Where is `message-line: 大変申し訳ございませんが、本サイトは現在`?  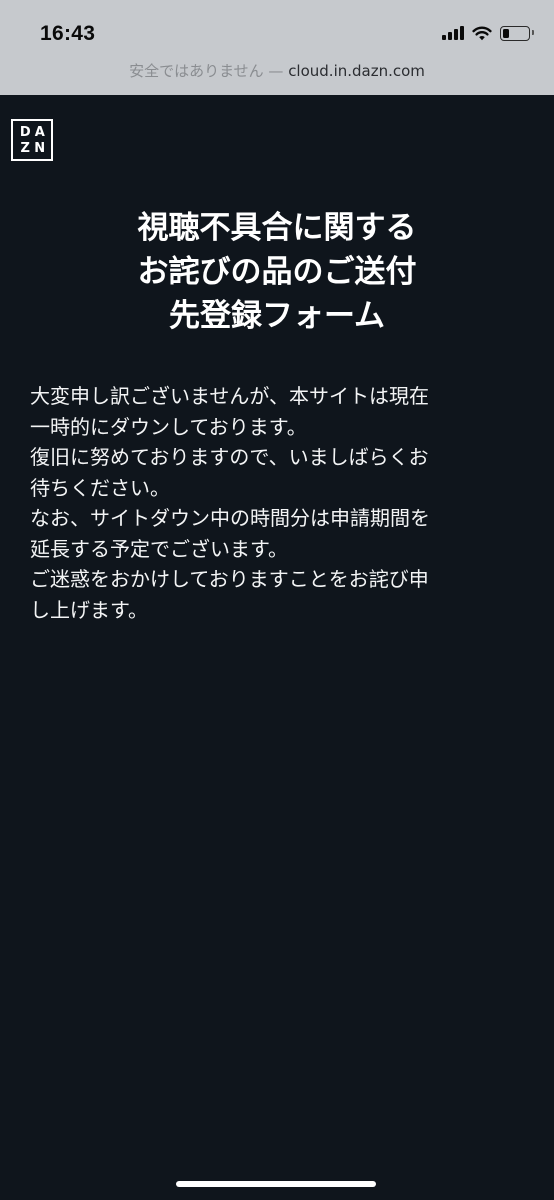 message-line: 大変申し訳ございませんが、本サイトは現在 is located at coordinates (229, 396).